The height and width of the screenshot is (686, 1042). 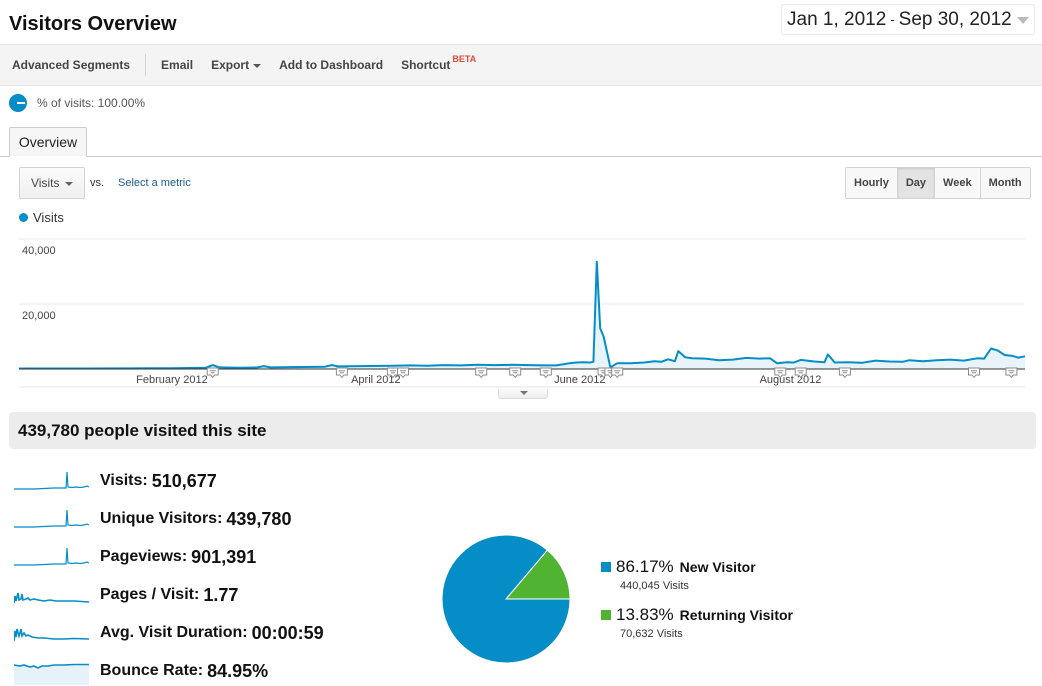 I want to click on metric-row-pageviews: Pageviews: 901,391, so click(x=169, y=557).